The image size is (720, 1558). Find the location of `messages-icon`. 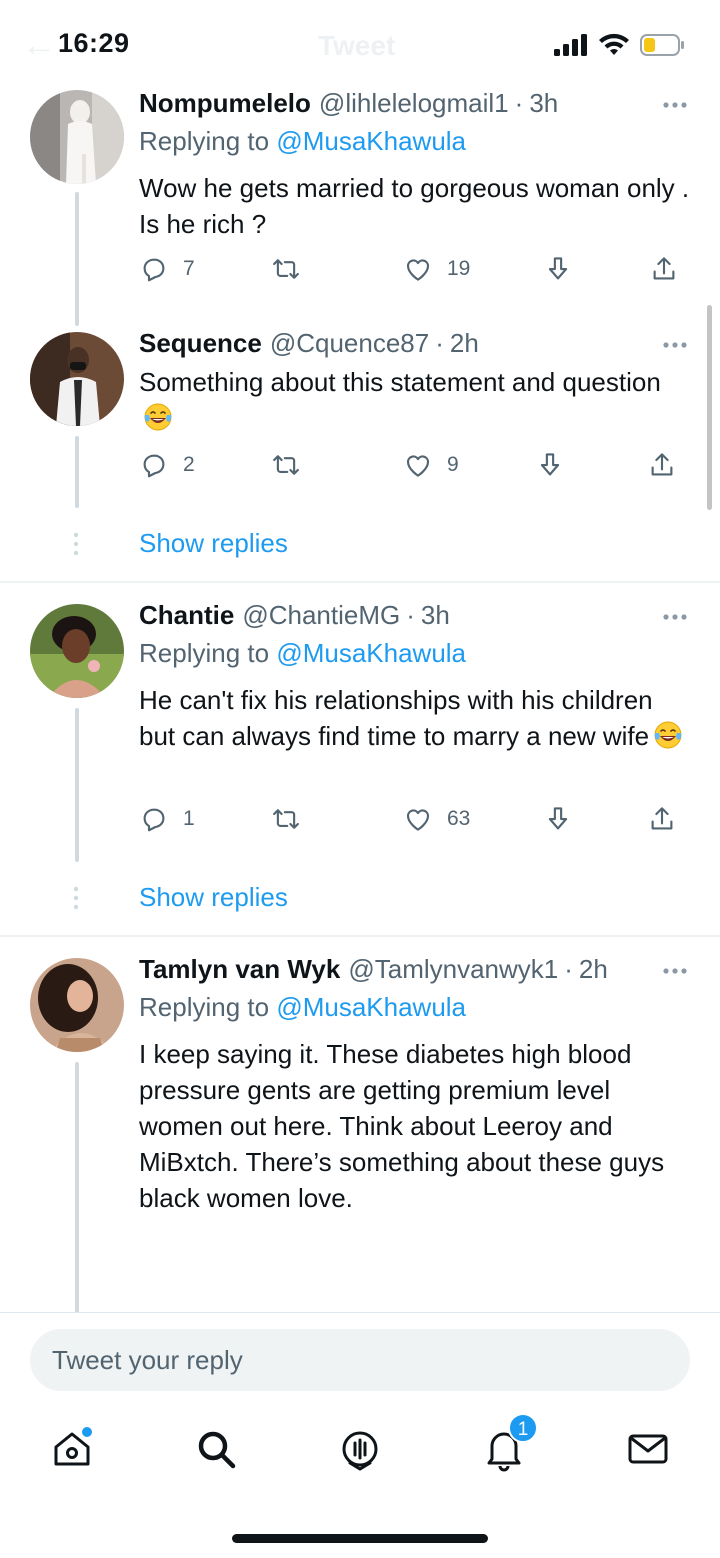

messages-icon is located at coordinates (648, 1449).